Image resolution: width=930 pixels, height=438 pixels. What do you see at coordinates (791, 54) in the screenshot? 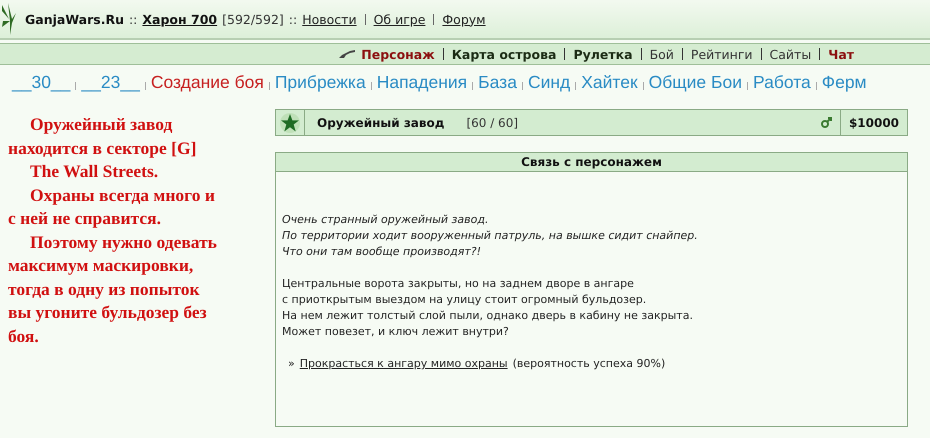
I see `menu-link: Сайты` at bounding box center [791, 54].